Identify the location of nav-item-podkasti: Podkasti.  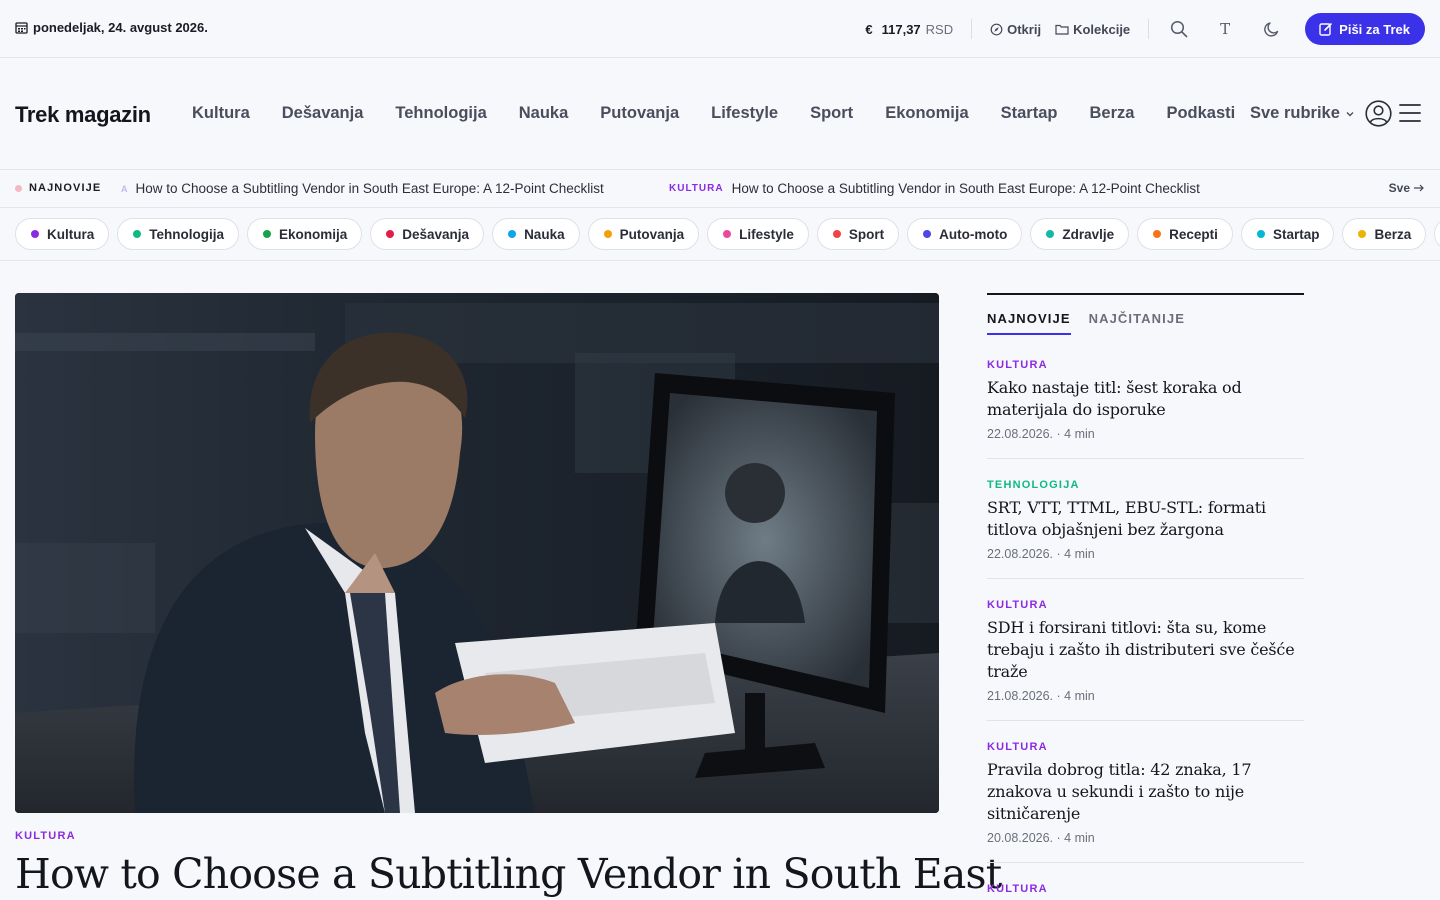
(1200, 113).